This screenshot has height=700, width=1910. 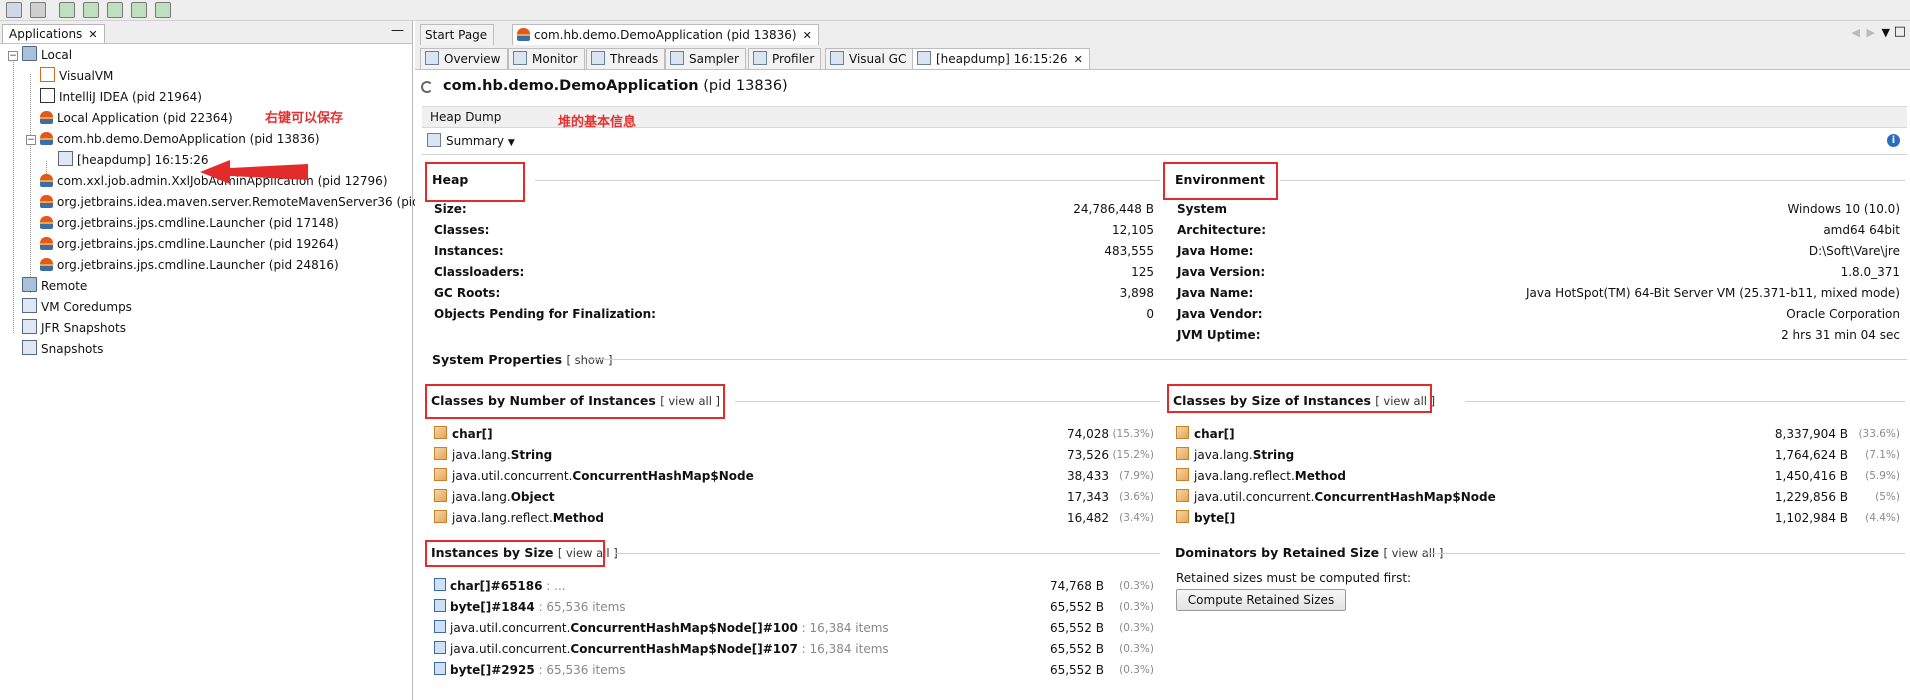 I want to click on env-field-value: Oracle Corporation, so click(x=1843, y=314).